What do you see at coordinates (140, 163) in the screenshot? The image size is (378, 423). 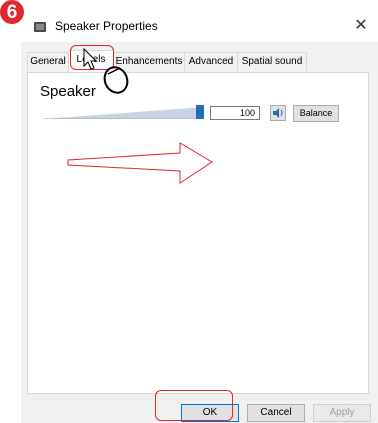 I see `arrow-right-icon` at bounding box center [140, 163].